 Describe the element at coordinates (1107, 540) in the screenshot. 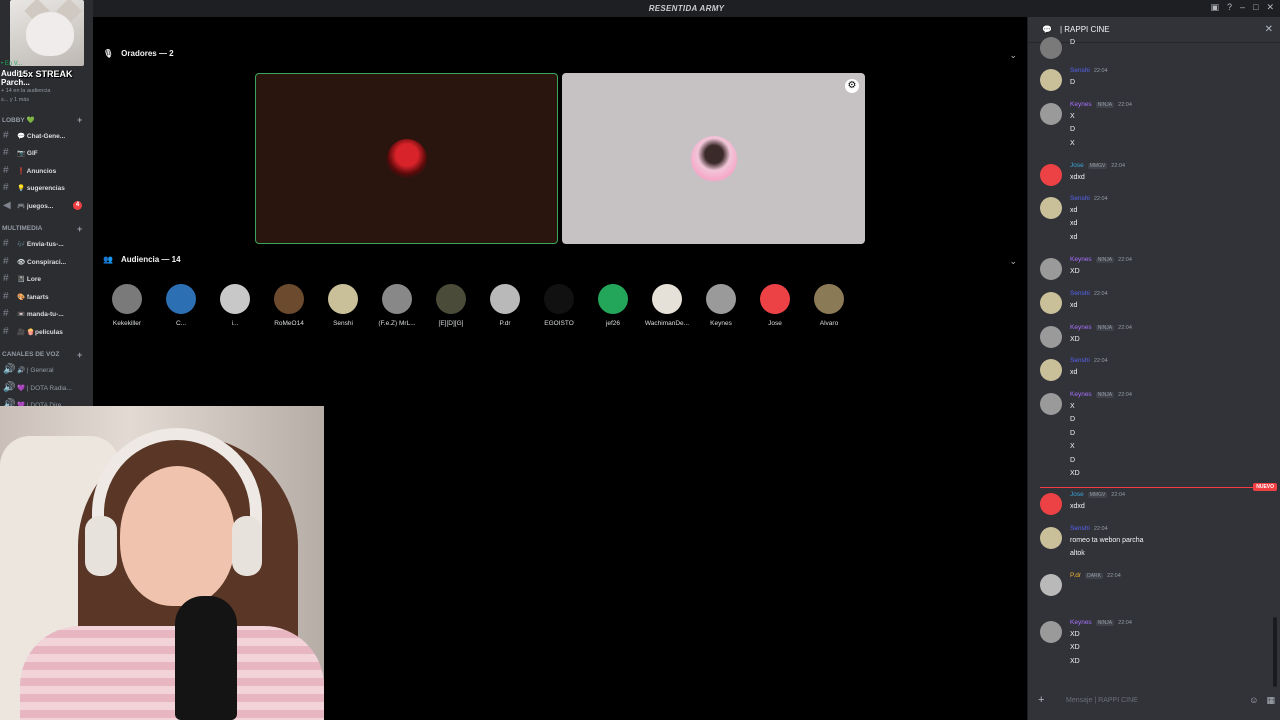

I see `message-text: romeo ta webon parcha` at that location.